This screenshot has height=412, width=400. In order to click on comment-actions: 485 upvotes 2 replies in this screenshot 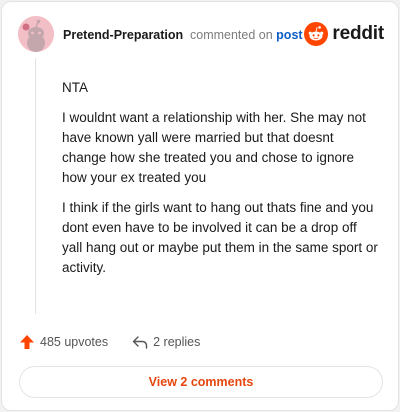, I will do `click(109, 342)`.